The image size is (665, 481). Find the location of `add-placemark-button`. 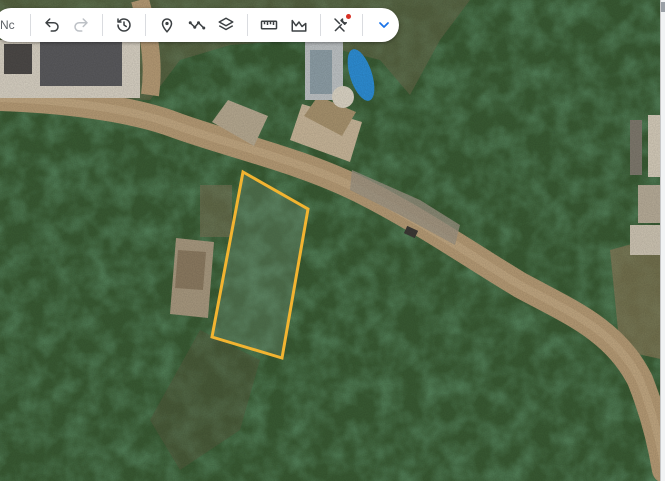

add-placemark-button is located at coordinates (167, 25).